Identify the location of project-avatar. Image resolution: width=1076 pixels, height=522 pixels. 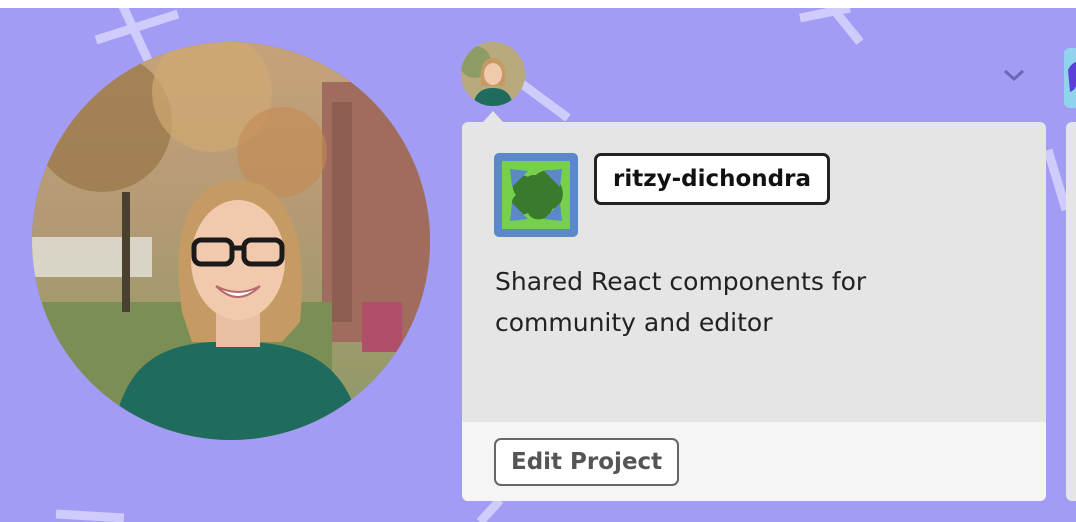
(536, 195).